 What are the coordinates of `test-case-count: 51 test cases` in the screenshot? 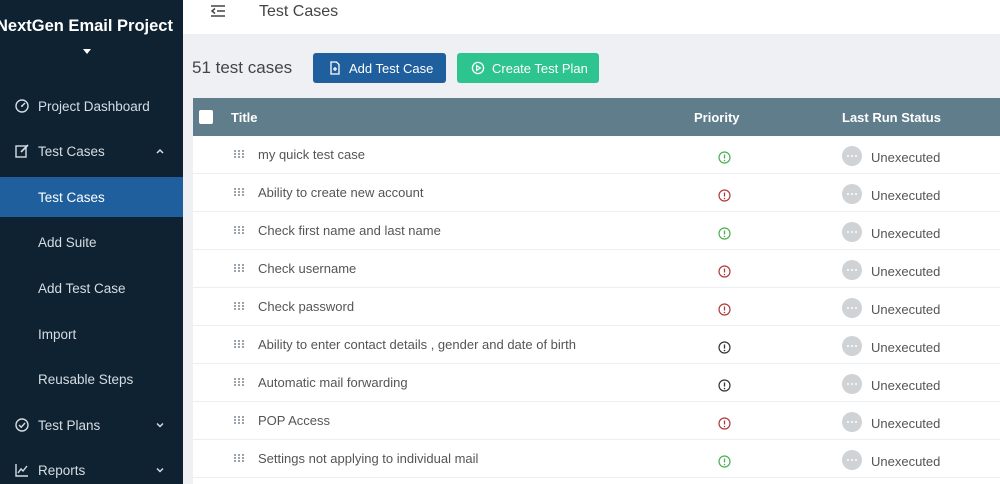 It's located at (242, 67).